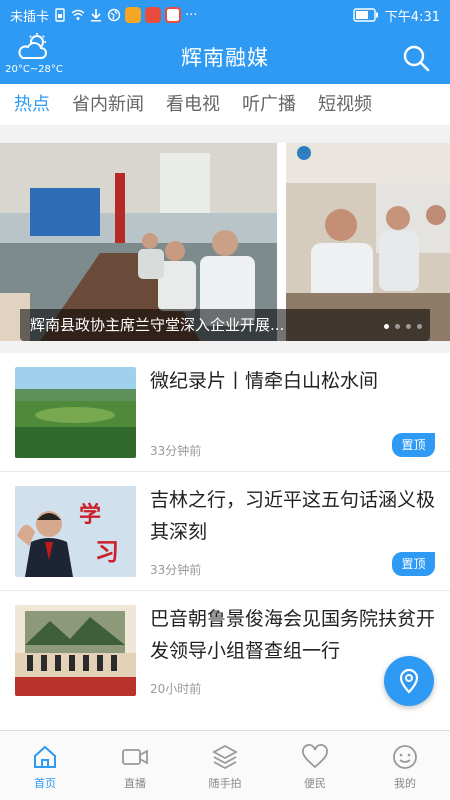 This screenshot has height=800, width=450. What do you see at coordinates (315, 783) in the screenshot?
I see `nav-label: 便民` at bounding box center [315, 783].